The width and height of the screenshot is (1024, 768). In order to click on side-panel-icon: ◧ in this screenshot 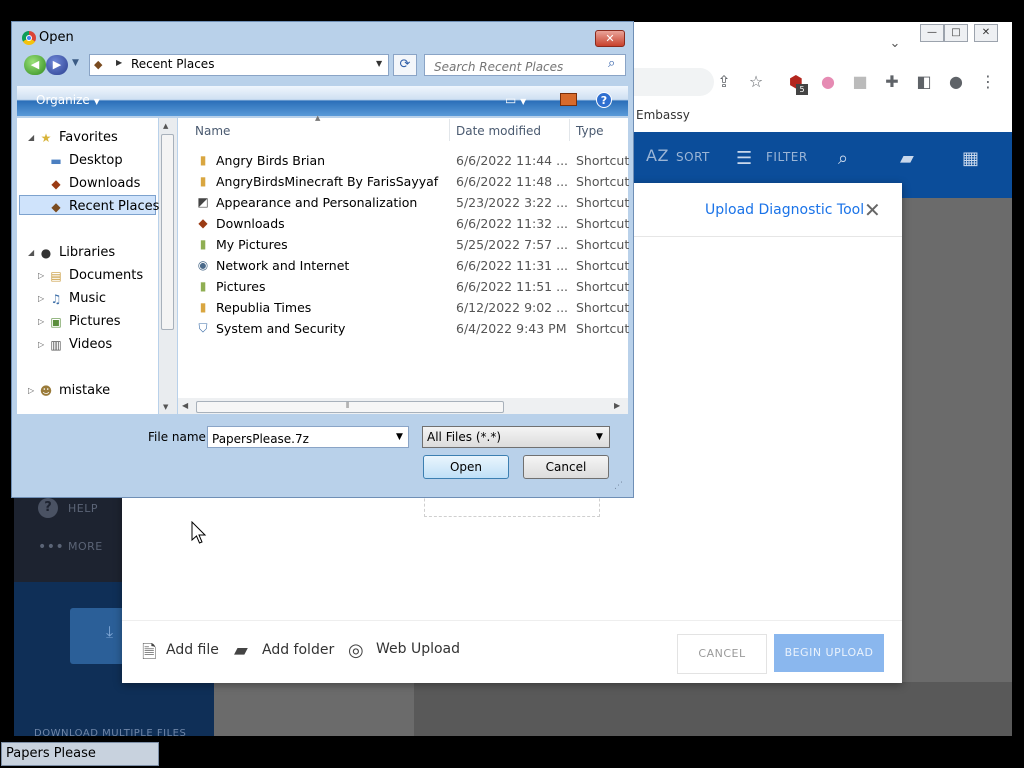, I will do `click(924, 82)`.